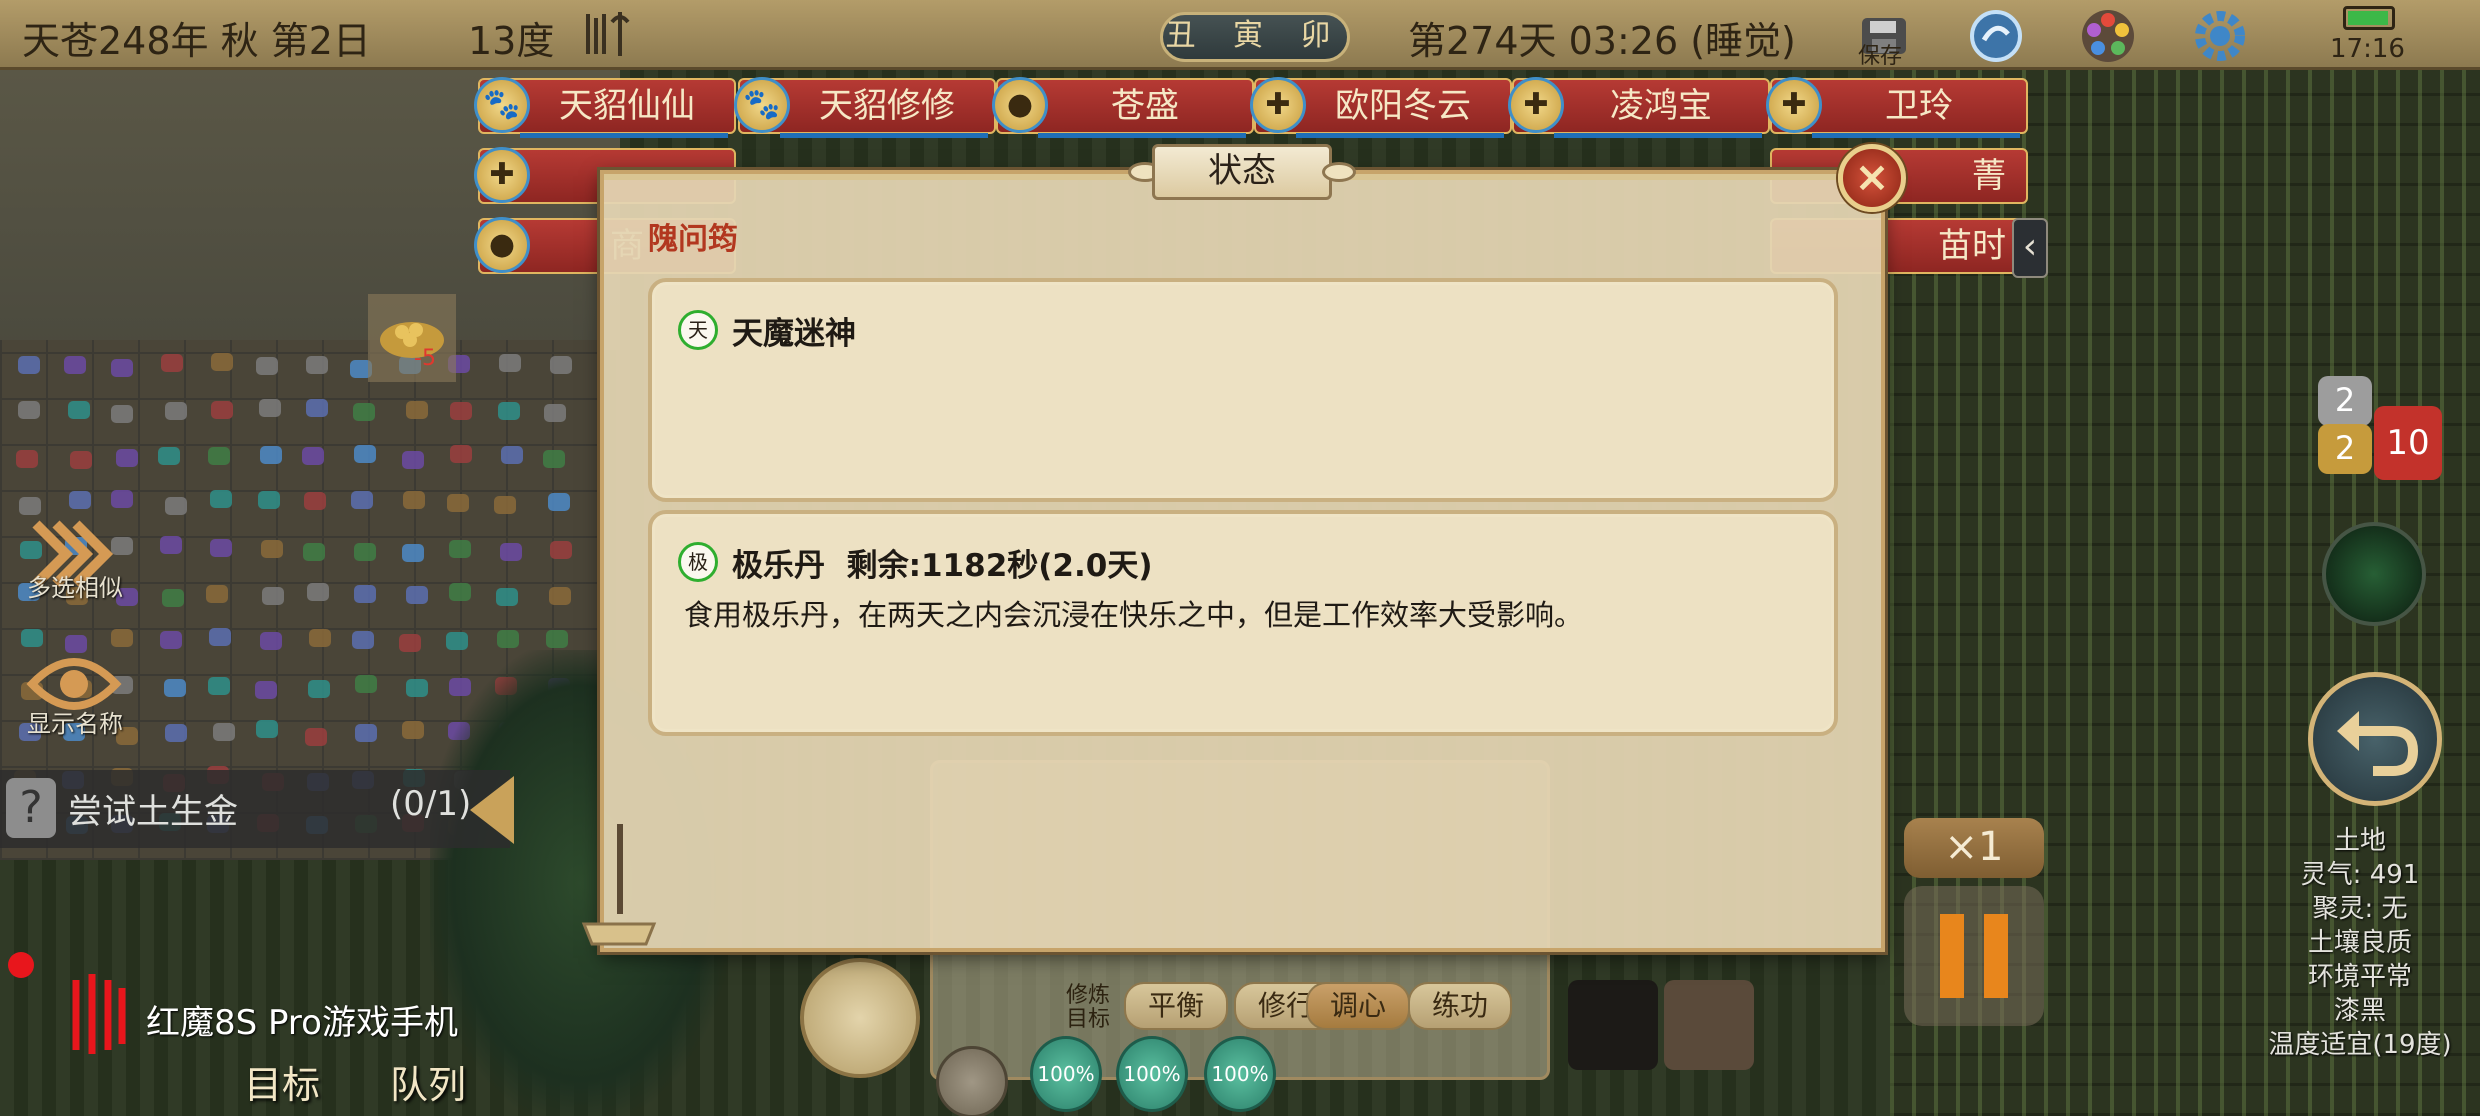 Image resolution: width=2480 pixels, height=1116 pixels. Describe the element at coordinates (428, 1081) in the screenshot. I see `team-button: 队列` at that location.